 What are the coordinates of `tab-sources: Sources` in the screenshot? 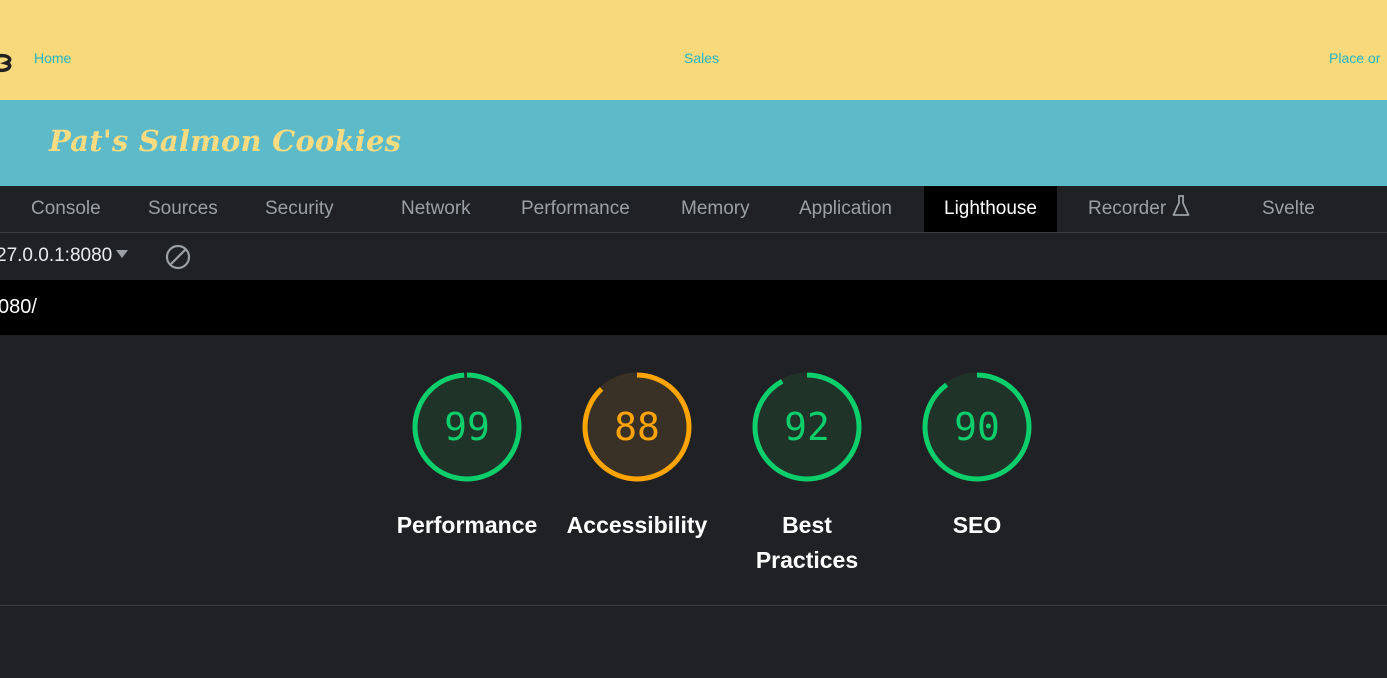 It's located at (183, 209).